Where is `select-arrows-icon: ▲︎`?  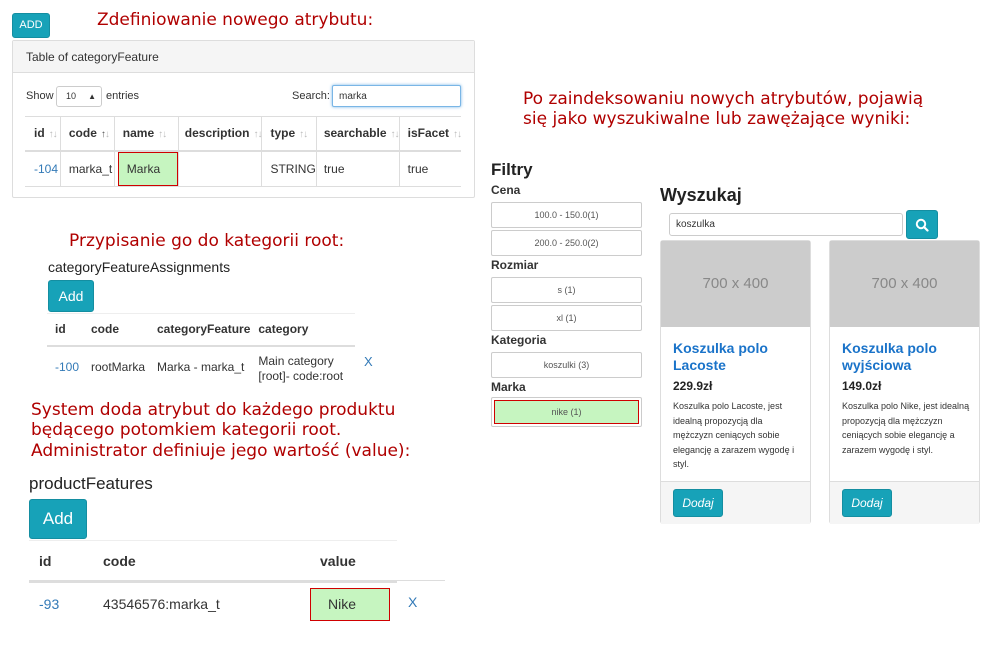 select-arrows-icon: ▲︎ is located at coordinates (92, 96).